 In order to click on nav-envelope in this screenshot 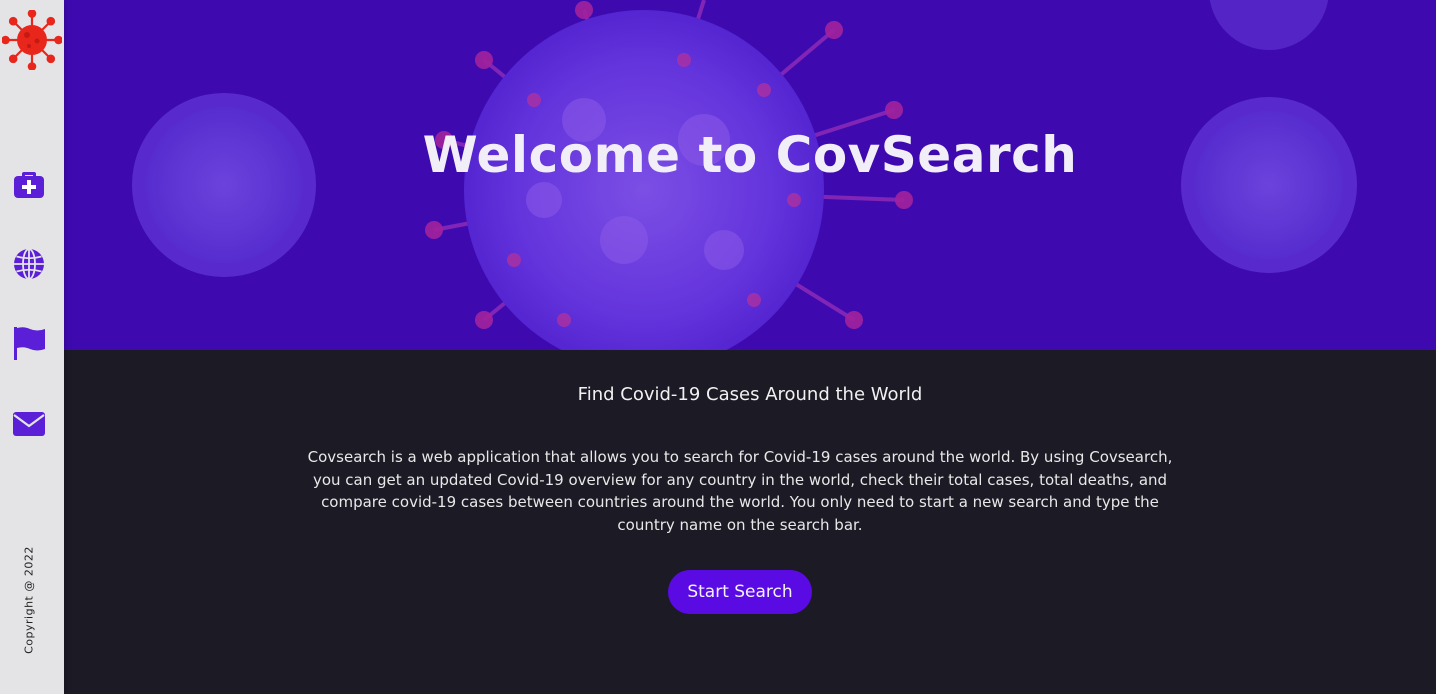, I will do `click(29, 426)`.